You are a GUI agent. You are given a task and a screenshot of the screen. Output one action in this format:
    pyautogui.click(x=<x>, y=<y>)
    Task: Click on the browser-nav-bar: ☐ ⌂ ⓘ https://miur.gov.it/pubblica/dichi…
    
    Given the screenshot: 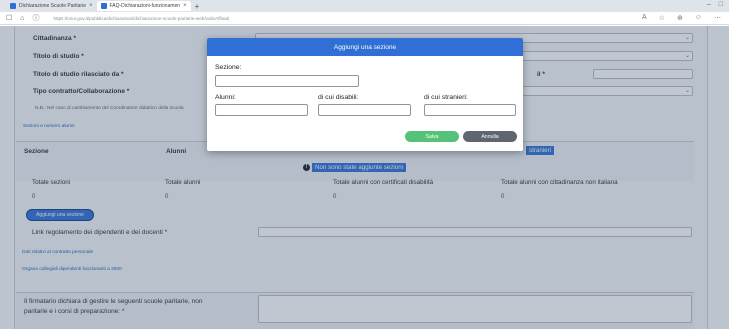 What is the action you would take?
    pyautogui.click(x=364, y=18)
    